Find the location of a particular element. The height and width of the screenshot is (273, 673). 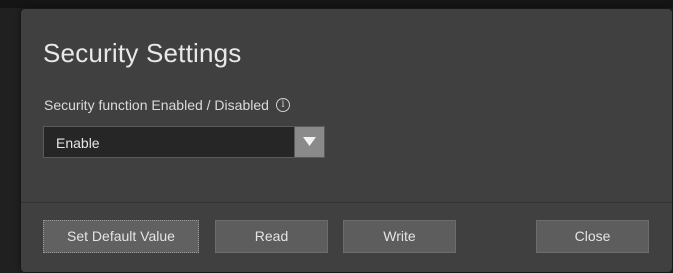

backdrop-top-strip is located at coordinates (336, 4).